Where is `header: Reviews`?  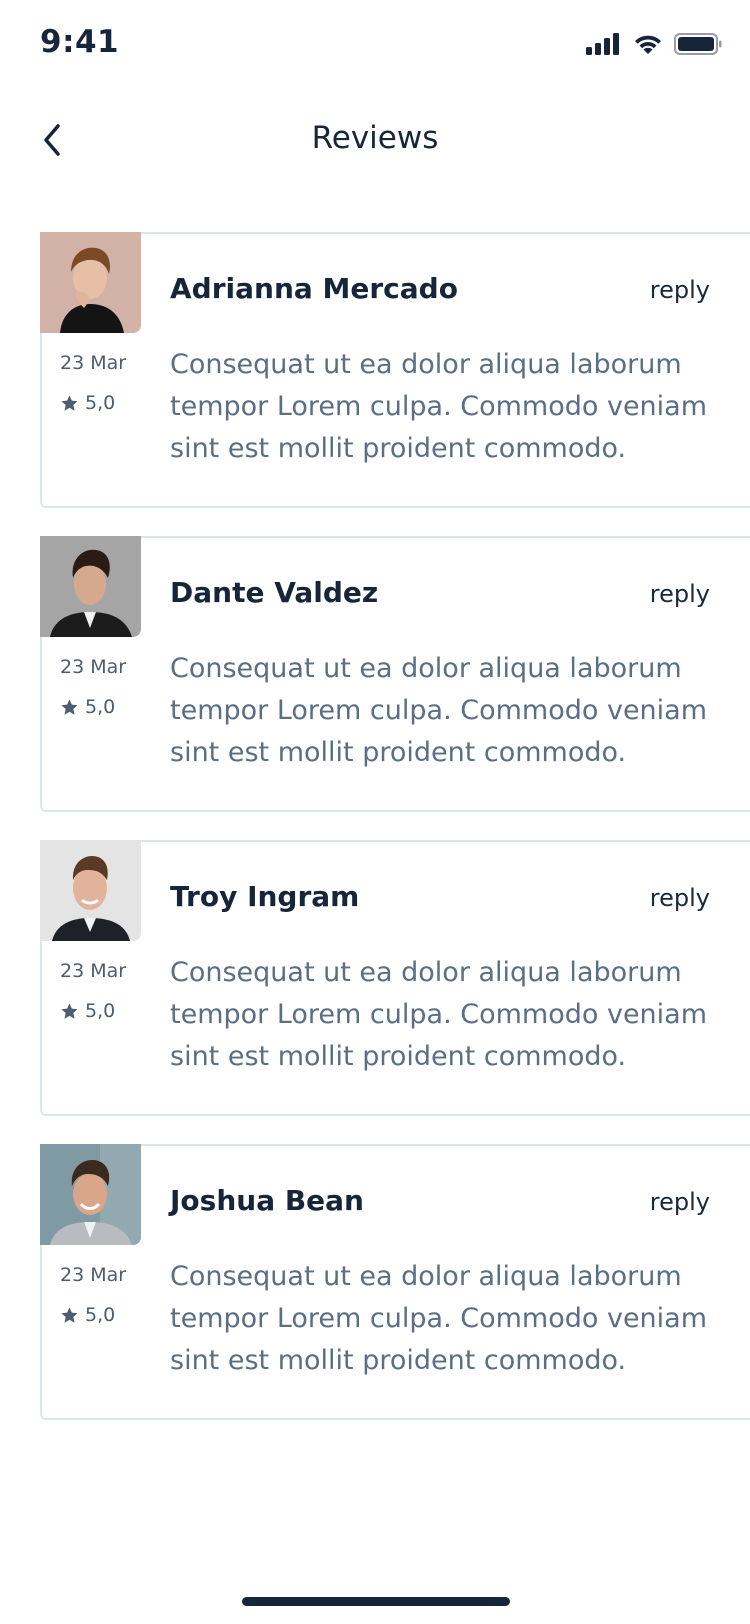
header: Reviews is located at coordinates (375, 140).